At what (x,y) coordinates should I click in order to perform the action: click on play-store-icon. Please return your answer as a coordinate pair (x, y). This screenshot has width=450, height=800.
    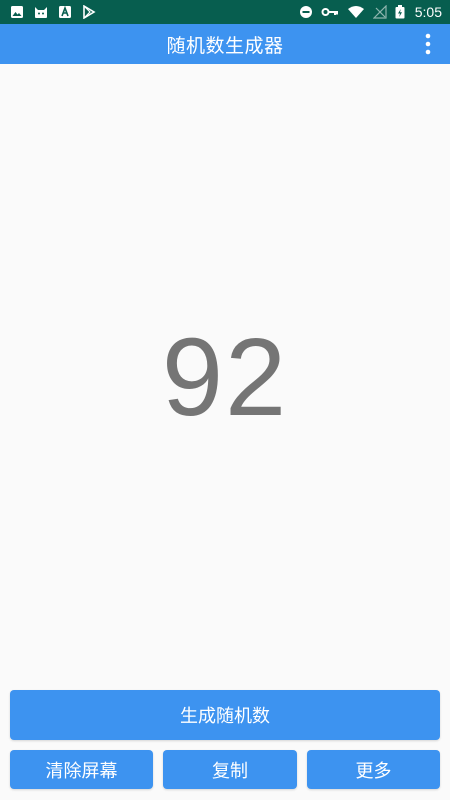
    Looking at the image, I should click on (89, 12).